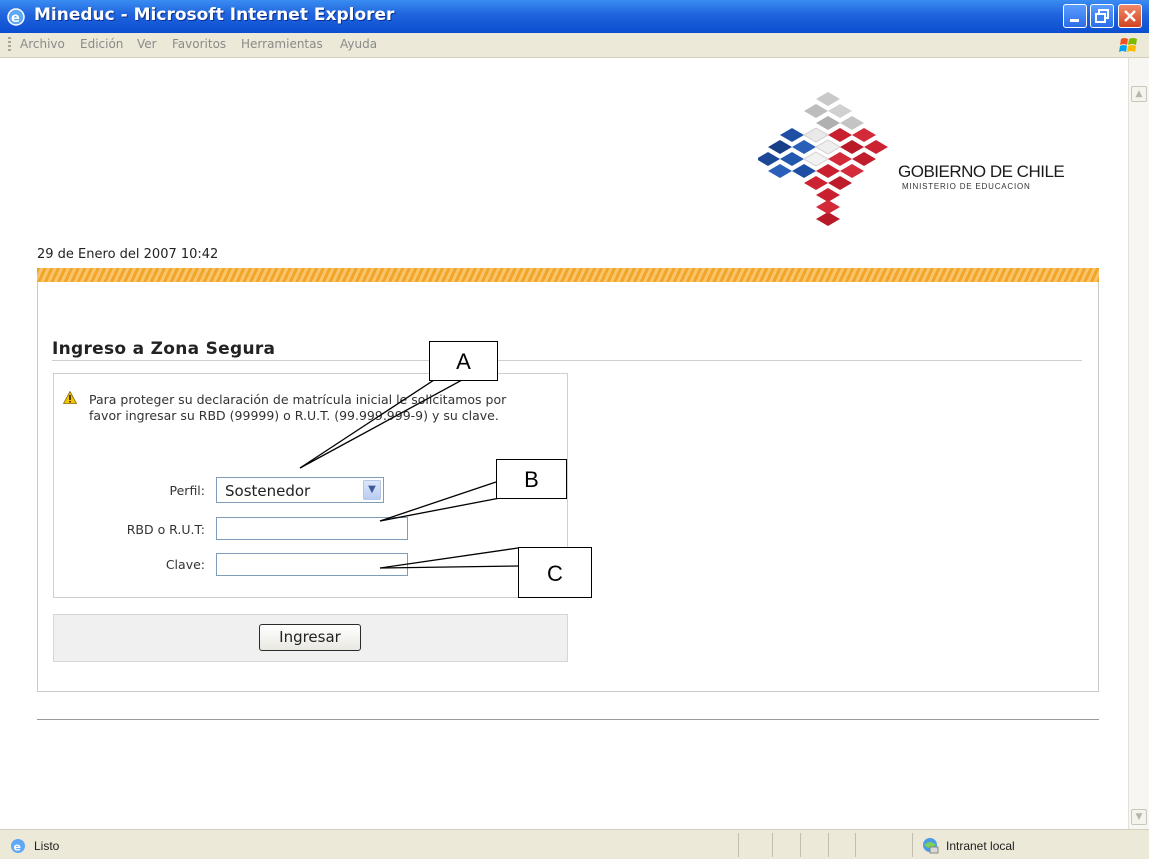 The height and width of the screenshot is (859, 1149). Describe the element at coordinates (1139, 94) in the screenshot. I see `scroll-up-icon: ▲` at that location.